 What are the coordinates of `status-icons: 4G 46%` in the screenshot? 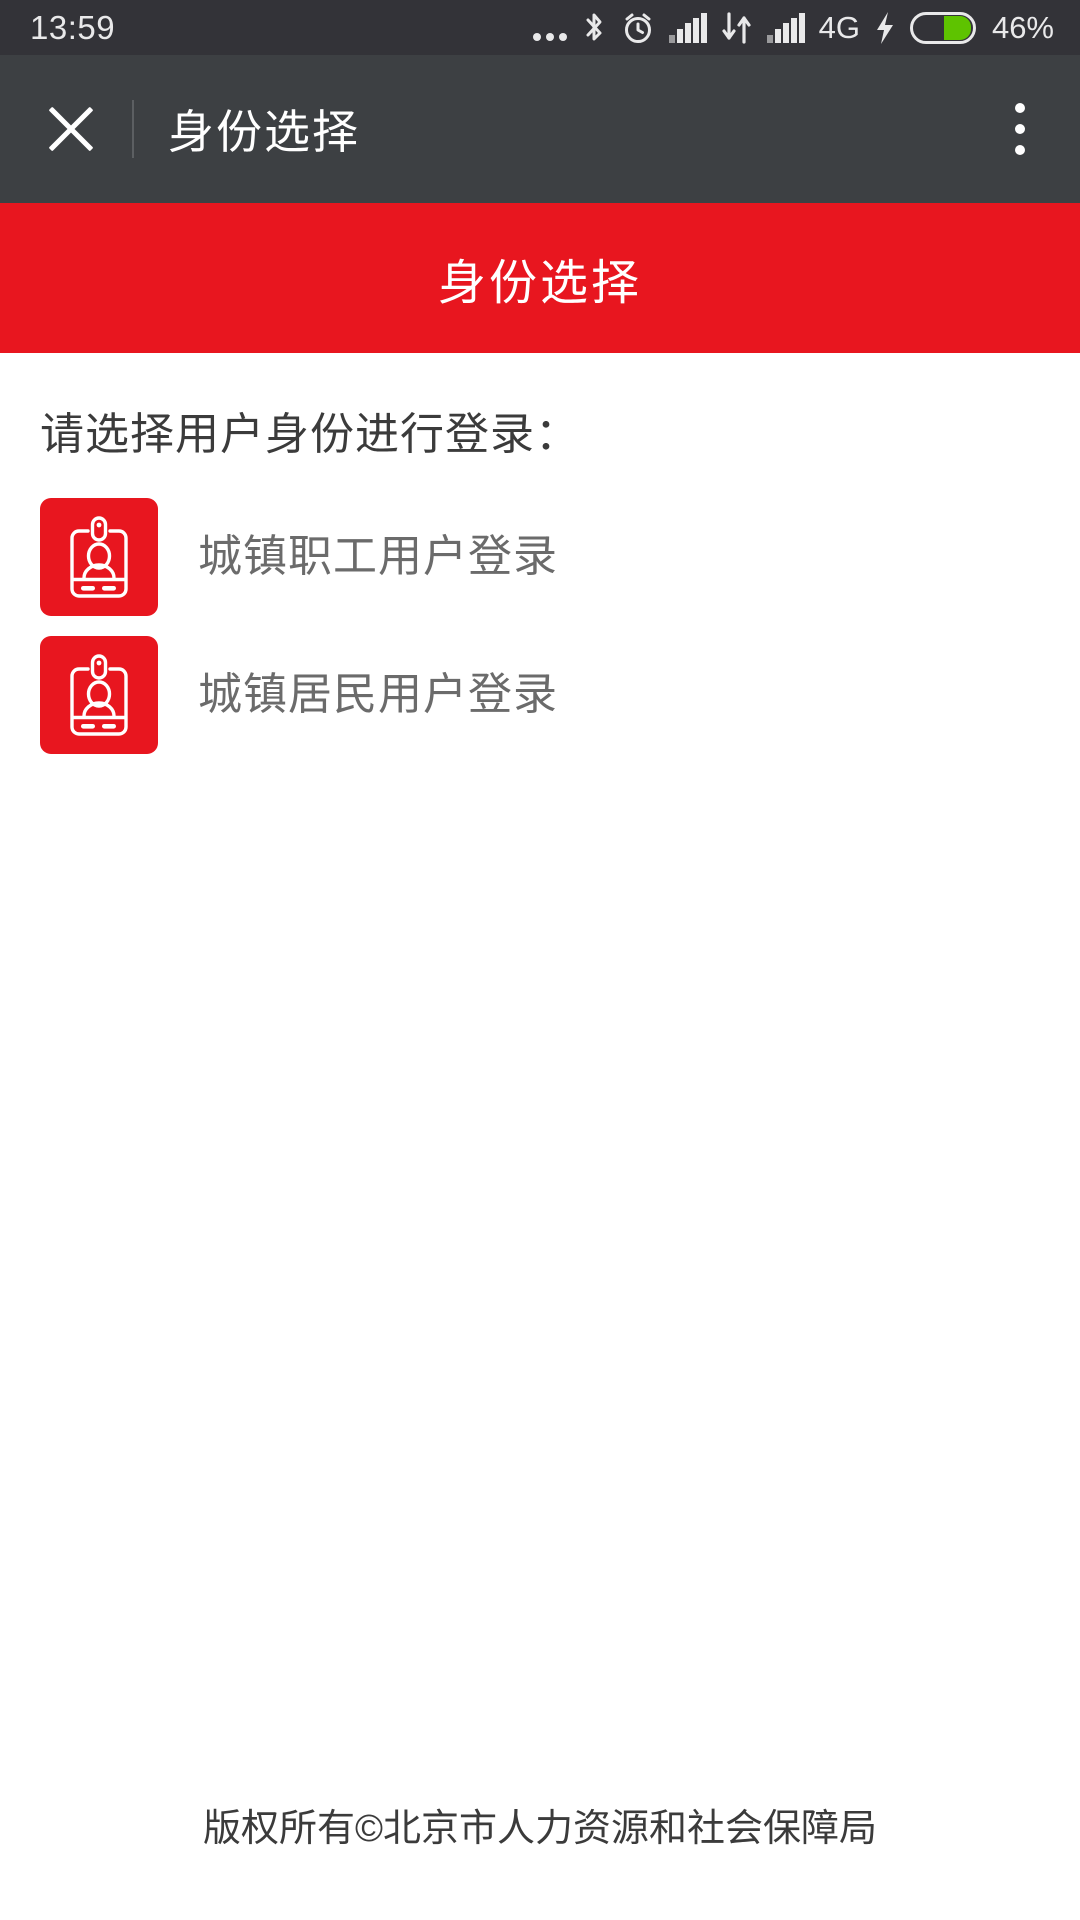 It's located at (793, 27).